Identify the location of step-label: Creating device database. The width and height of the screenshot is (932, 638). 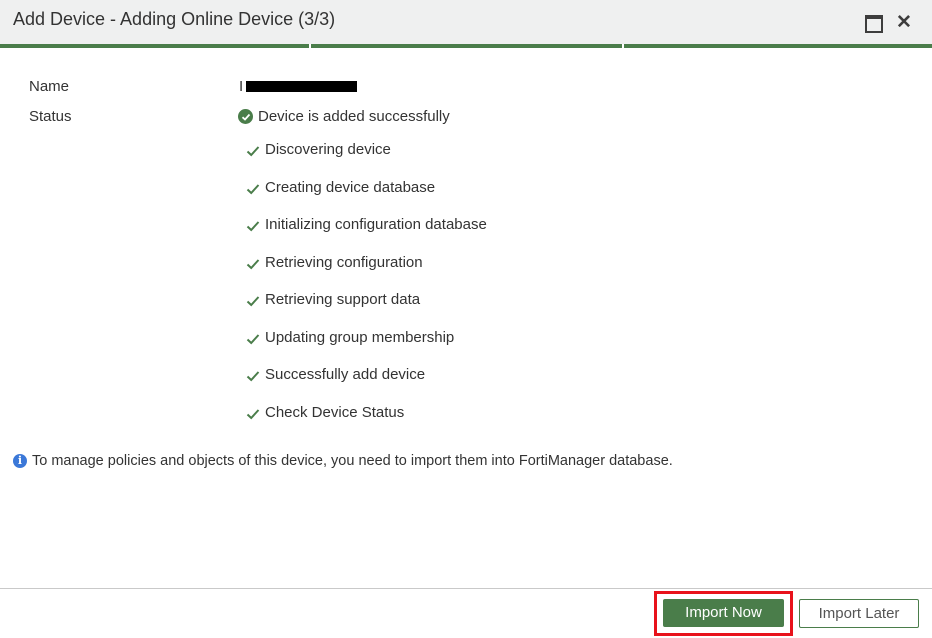
(350, 187).